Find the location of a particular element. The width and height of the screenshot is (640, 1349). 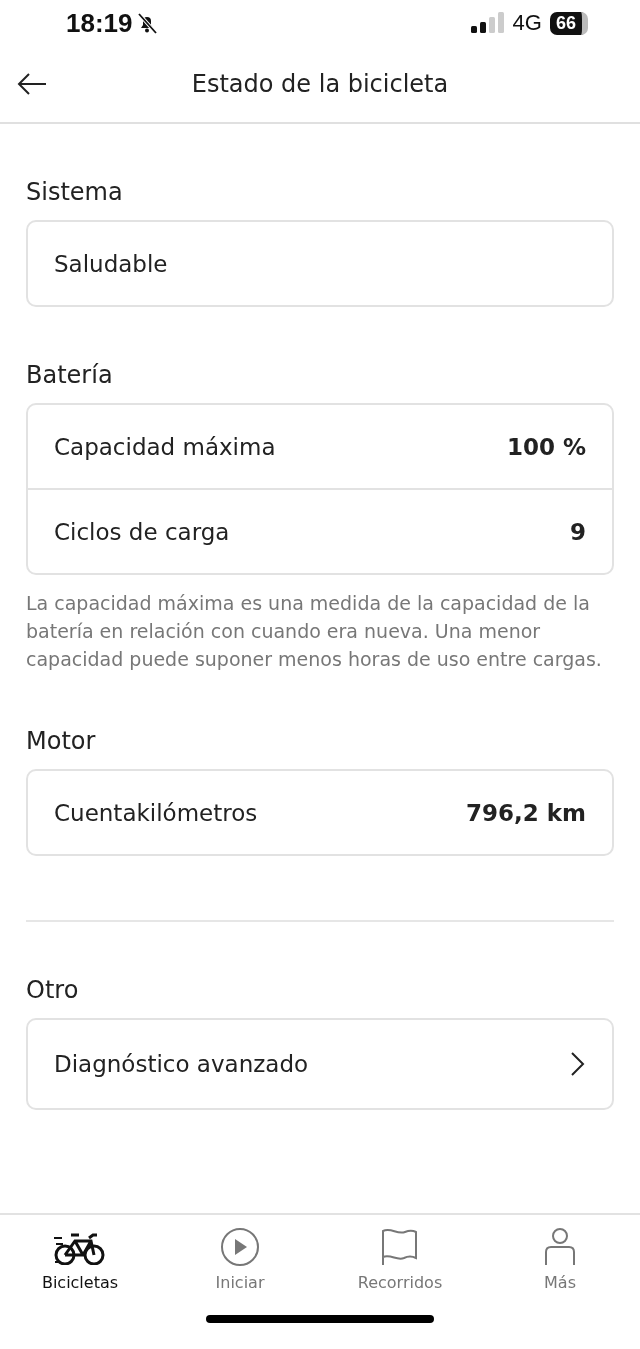

row-label: Capacidad máxima is located at coordinates (165, 446).